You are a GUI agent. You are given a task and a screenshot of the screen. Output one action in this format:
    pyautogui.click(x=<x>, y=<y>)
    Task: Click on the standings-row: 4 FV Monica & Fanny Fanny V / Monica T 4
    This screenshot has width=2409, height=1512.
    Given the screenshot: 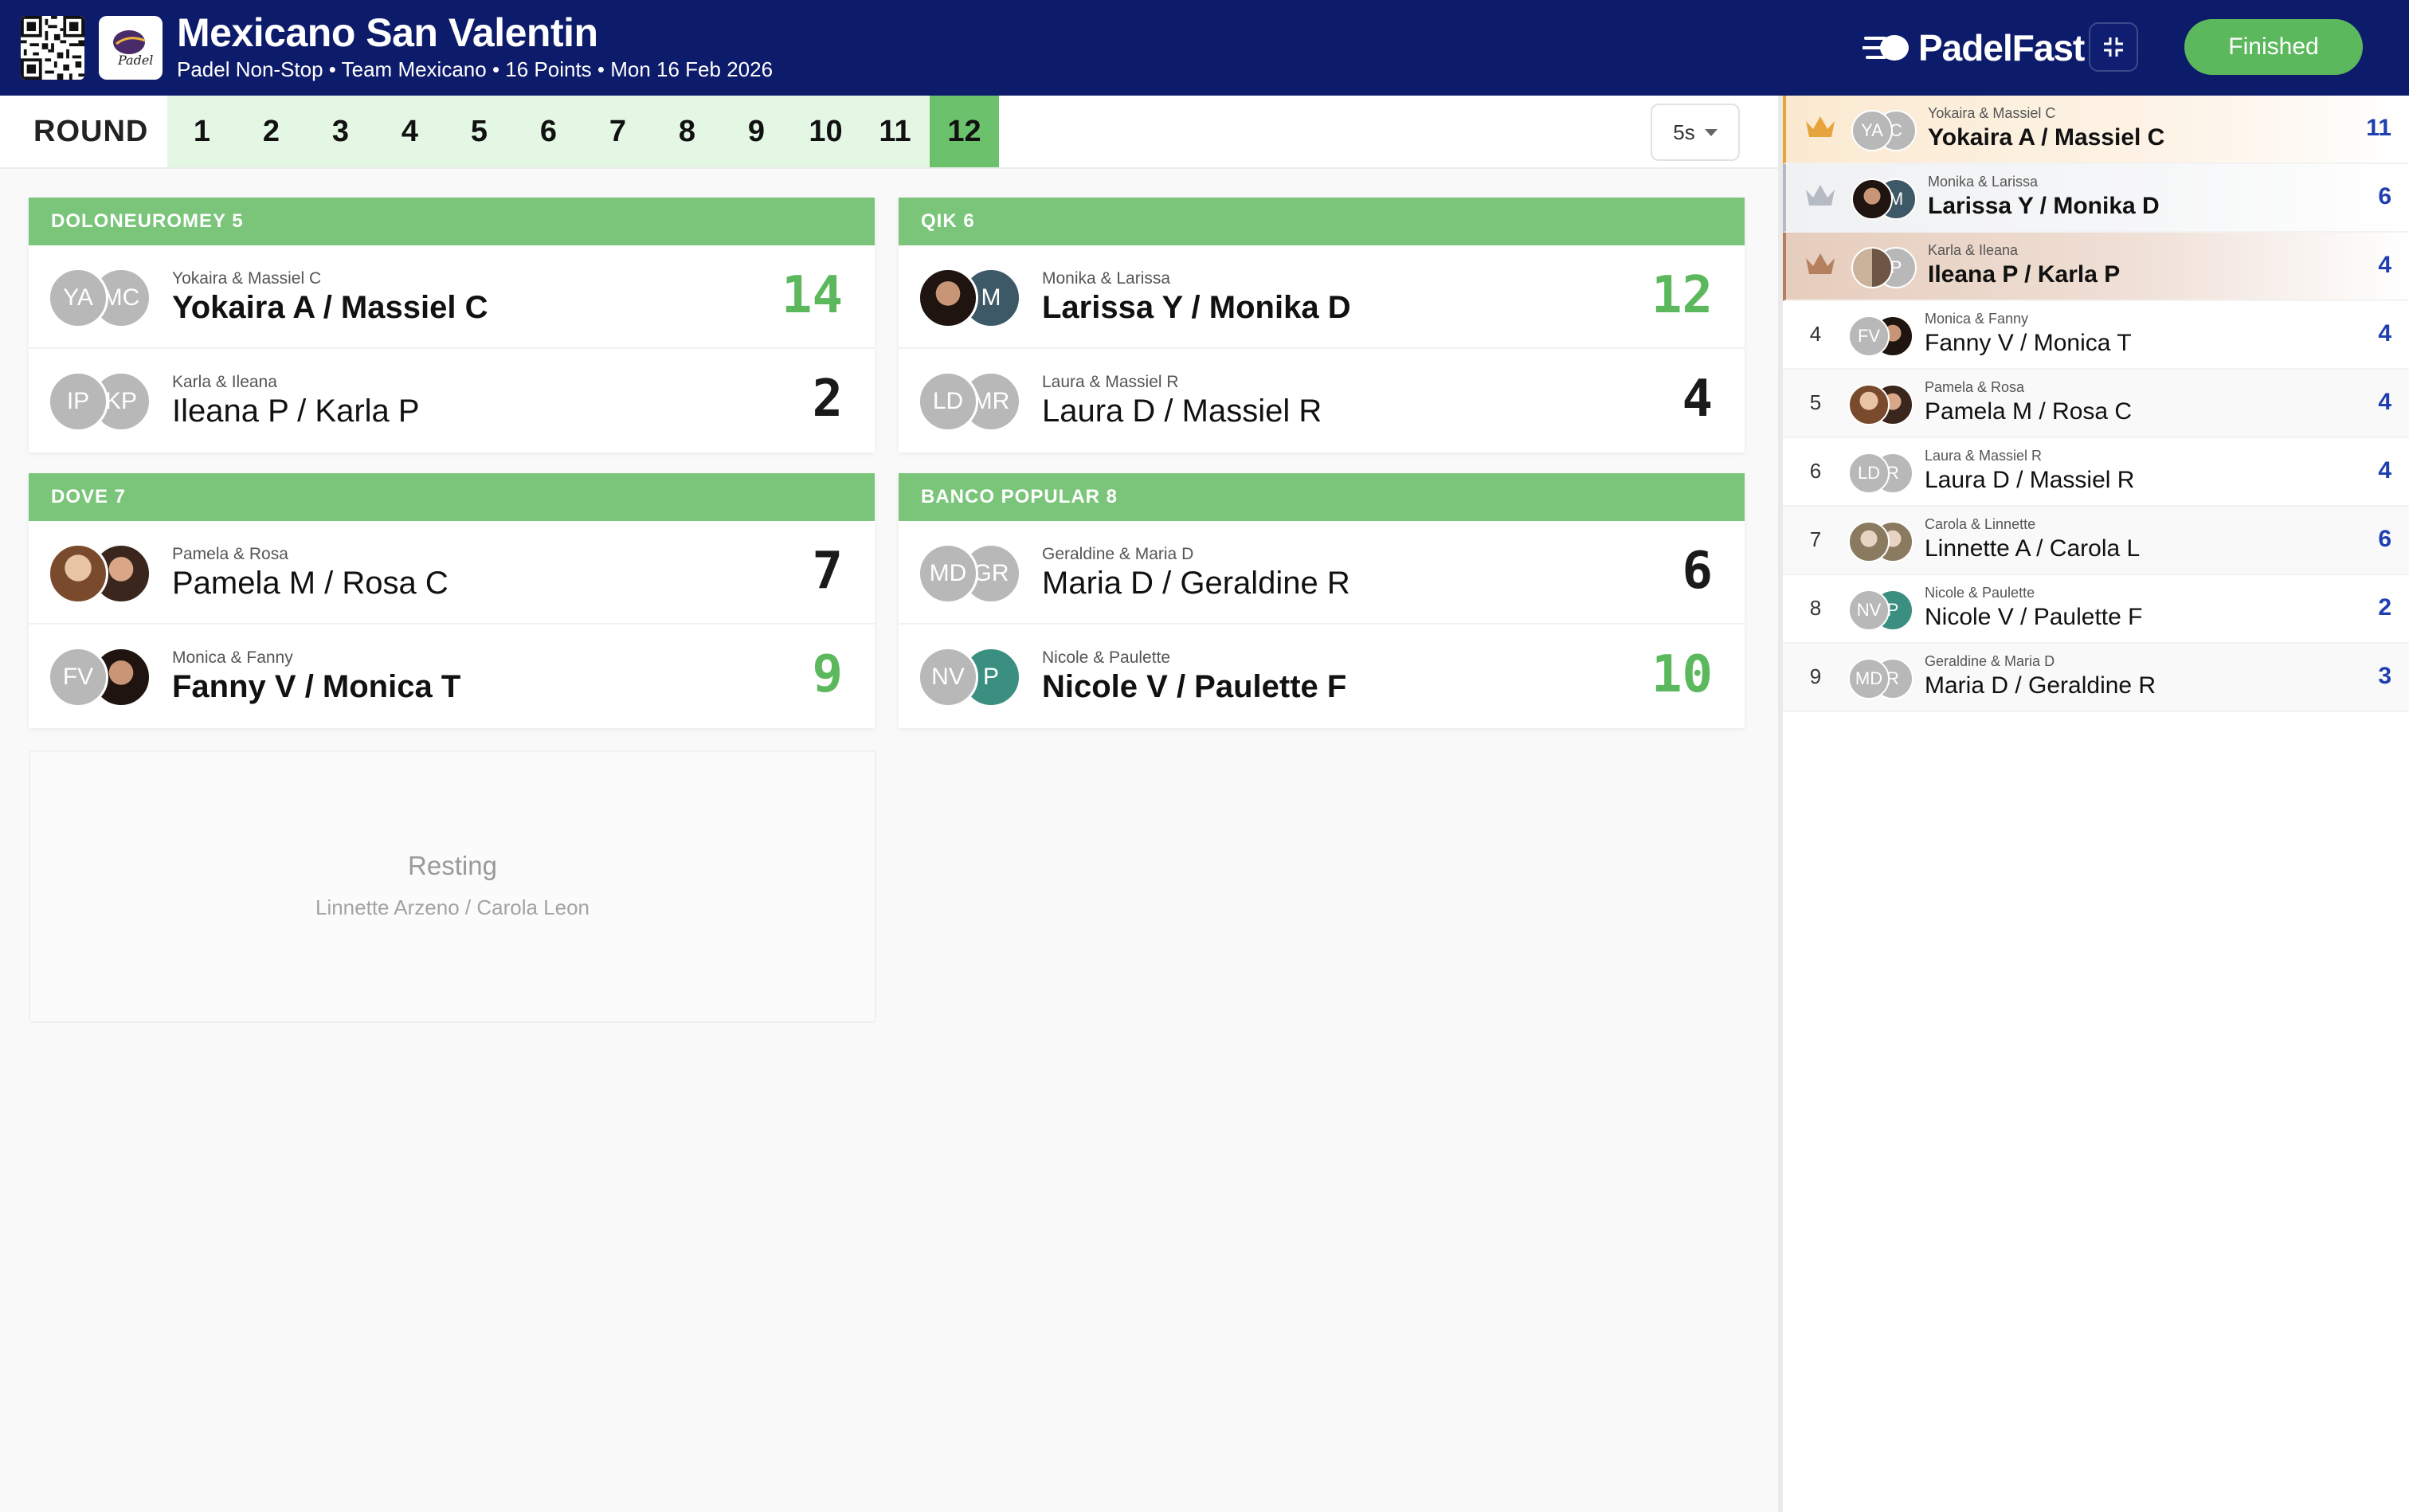 What is the action you would take?
    pyautogui.click(x=2096, y=336)
    